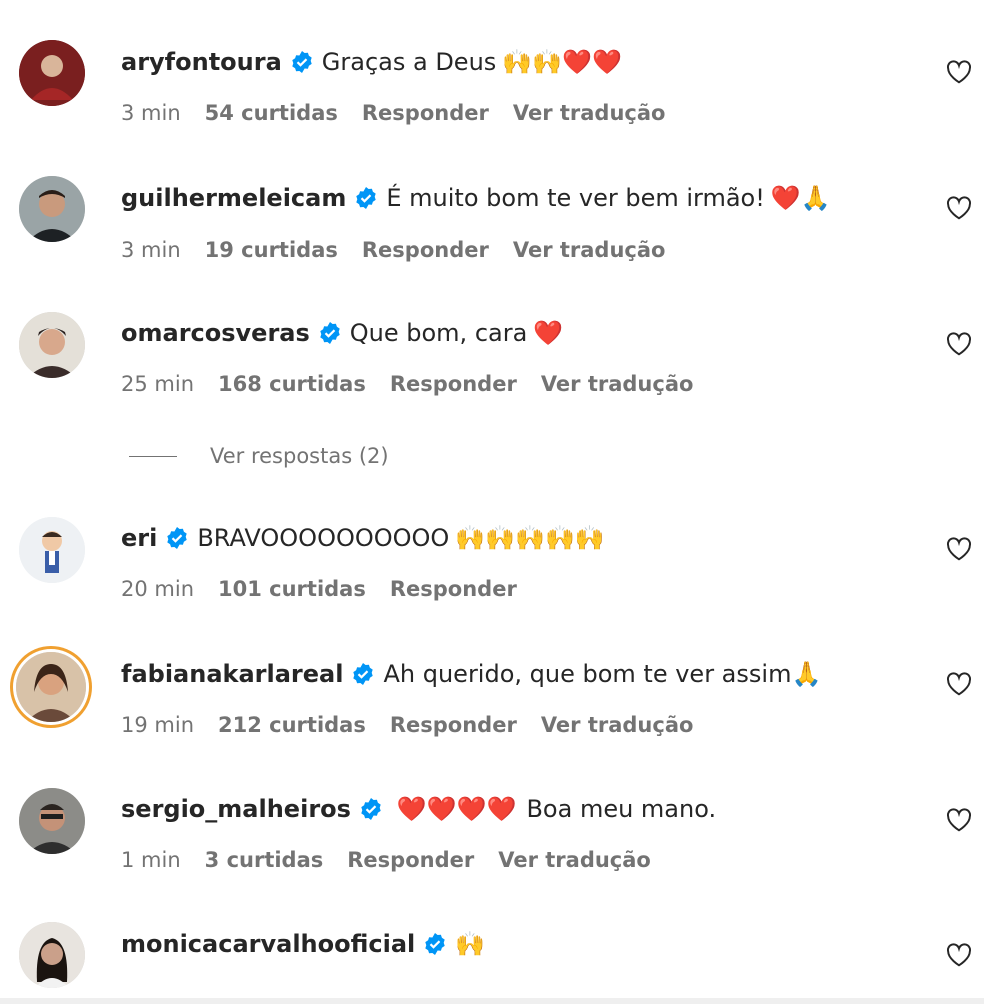 This screenshot has height=1004, width=984. I want to click on comment-line: aryfontoura Graças a Deus 🙌🙌❤️❤️, so click(371, 62).